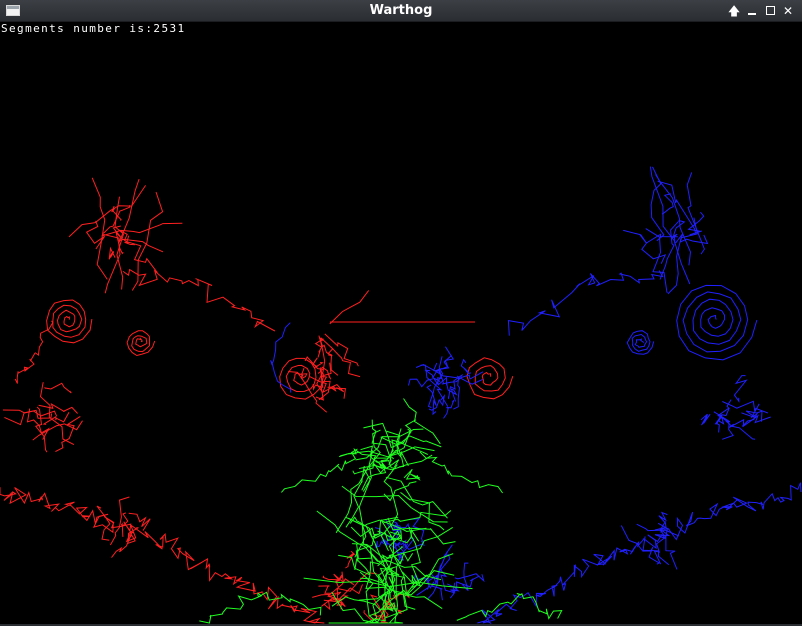 The image size is (802, 626). What do you see at coordinates (13, 10) in the screenshot?
I see `window-menu-icon` at bounding box center [13, 10].